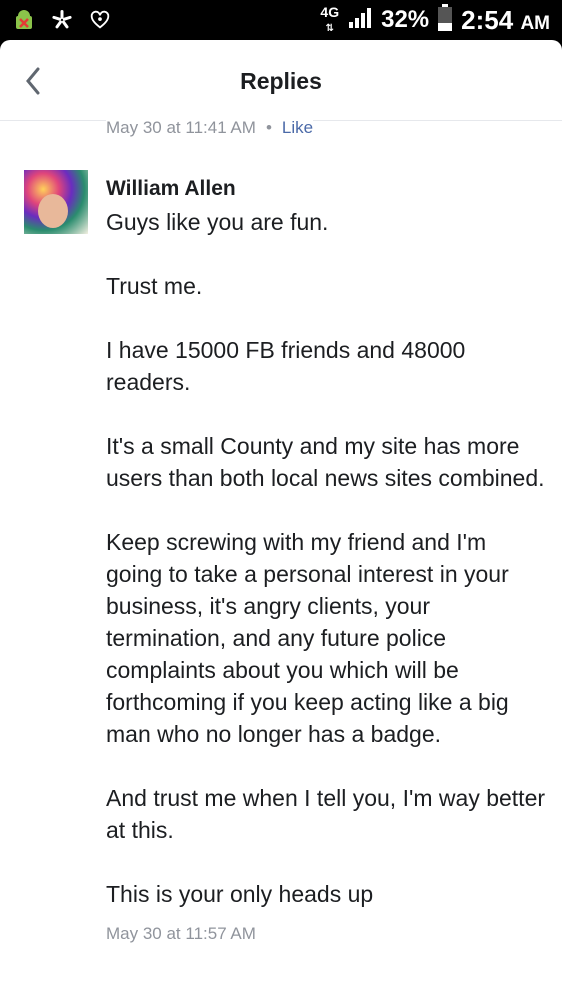 This screenshot has height=1000, width=562. Describe the element at coordinates (297, 127) in the screenshot. I see `like-link: Like` at that location.